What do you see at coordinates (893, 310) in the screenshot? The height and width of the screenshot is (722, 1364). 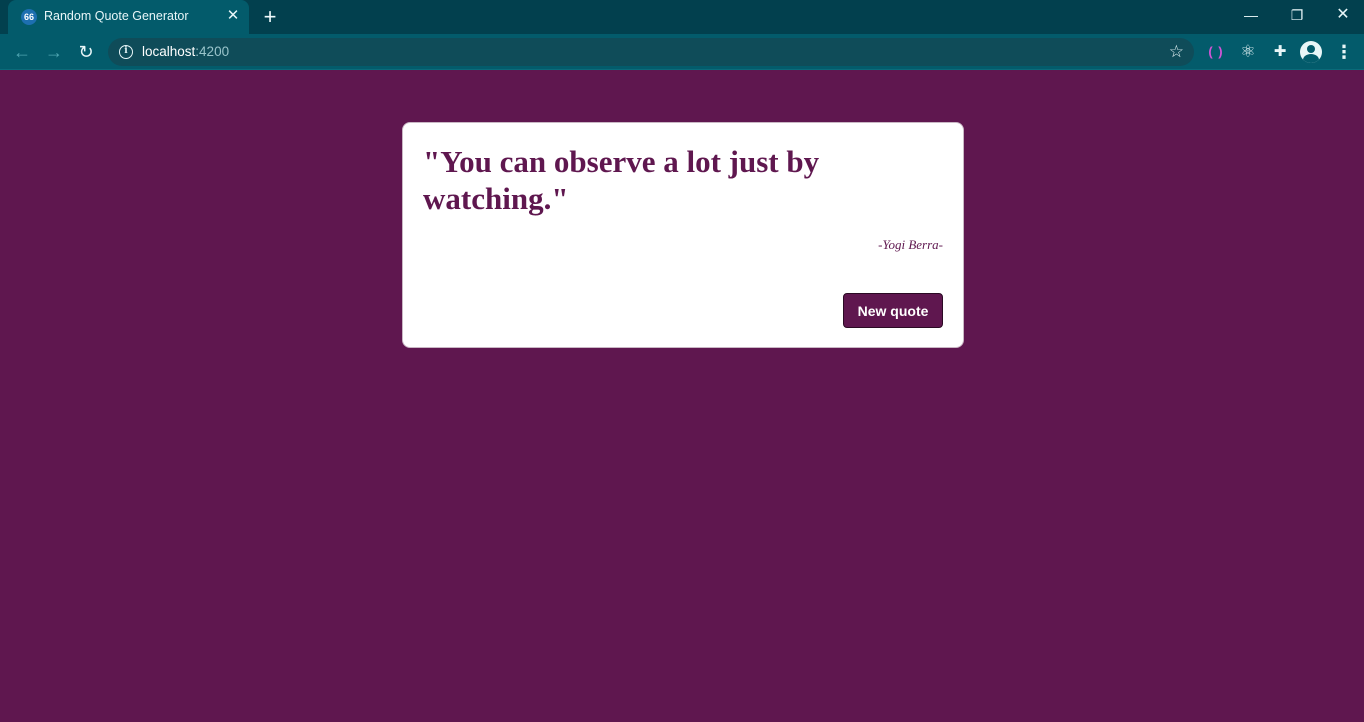 I see `new-quote-button: New quote` at bounding box center [893, 310].